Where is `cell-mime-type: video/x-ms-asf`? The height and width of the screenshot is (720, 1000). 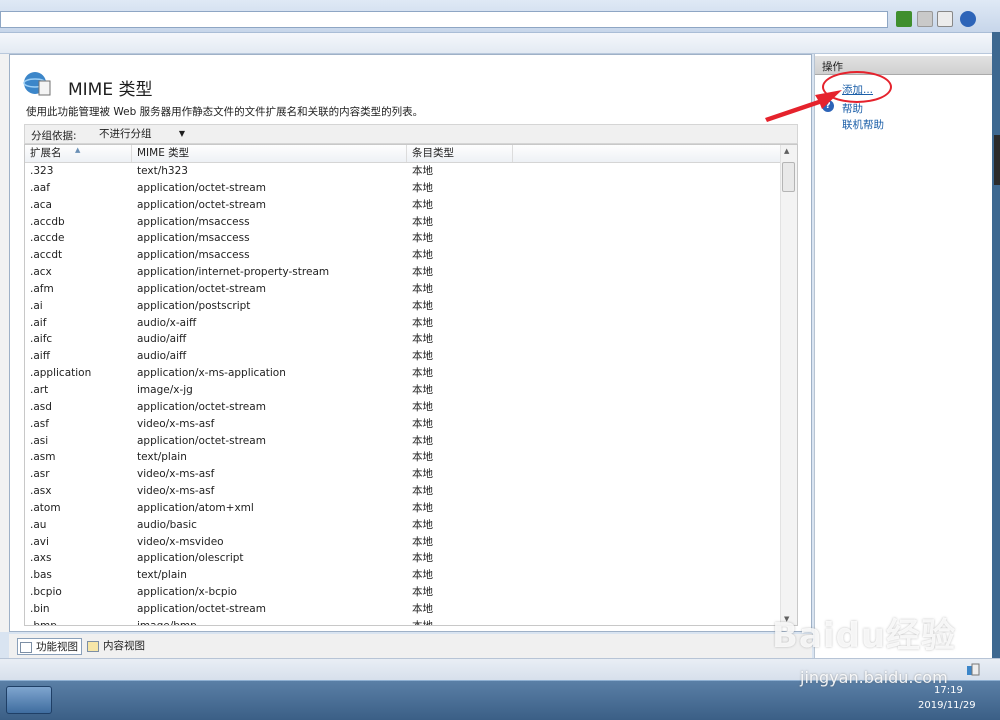 cell-mime-type: video/x-ms-asf is located at coordinates (176, 491).